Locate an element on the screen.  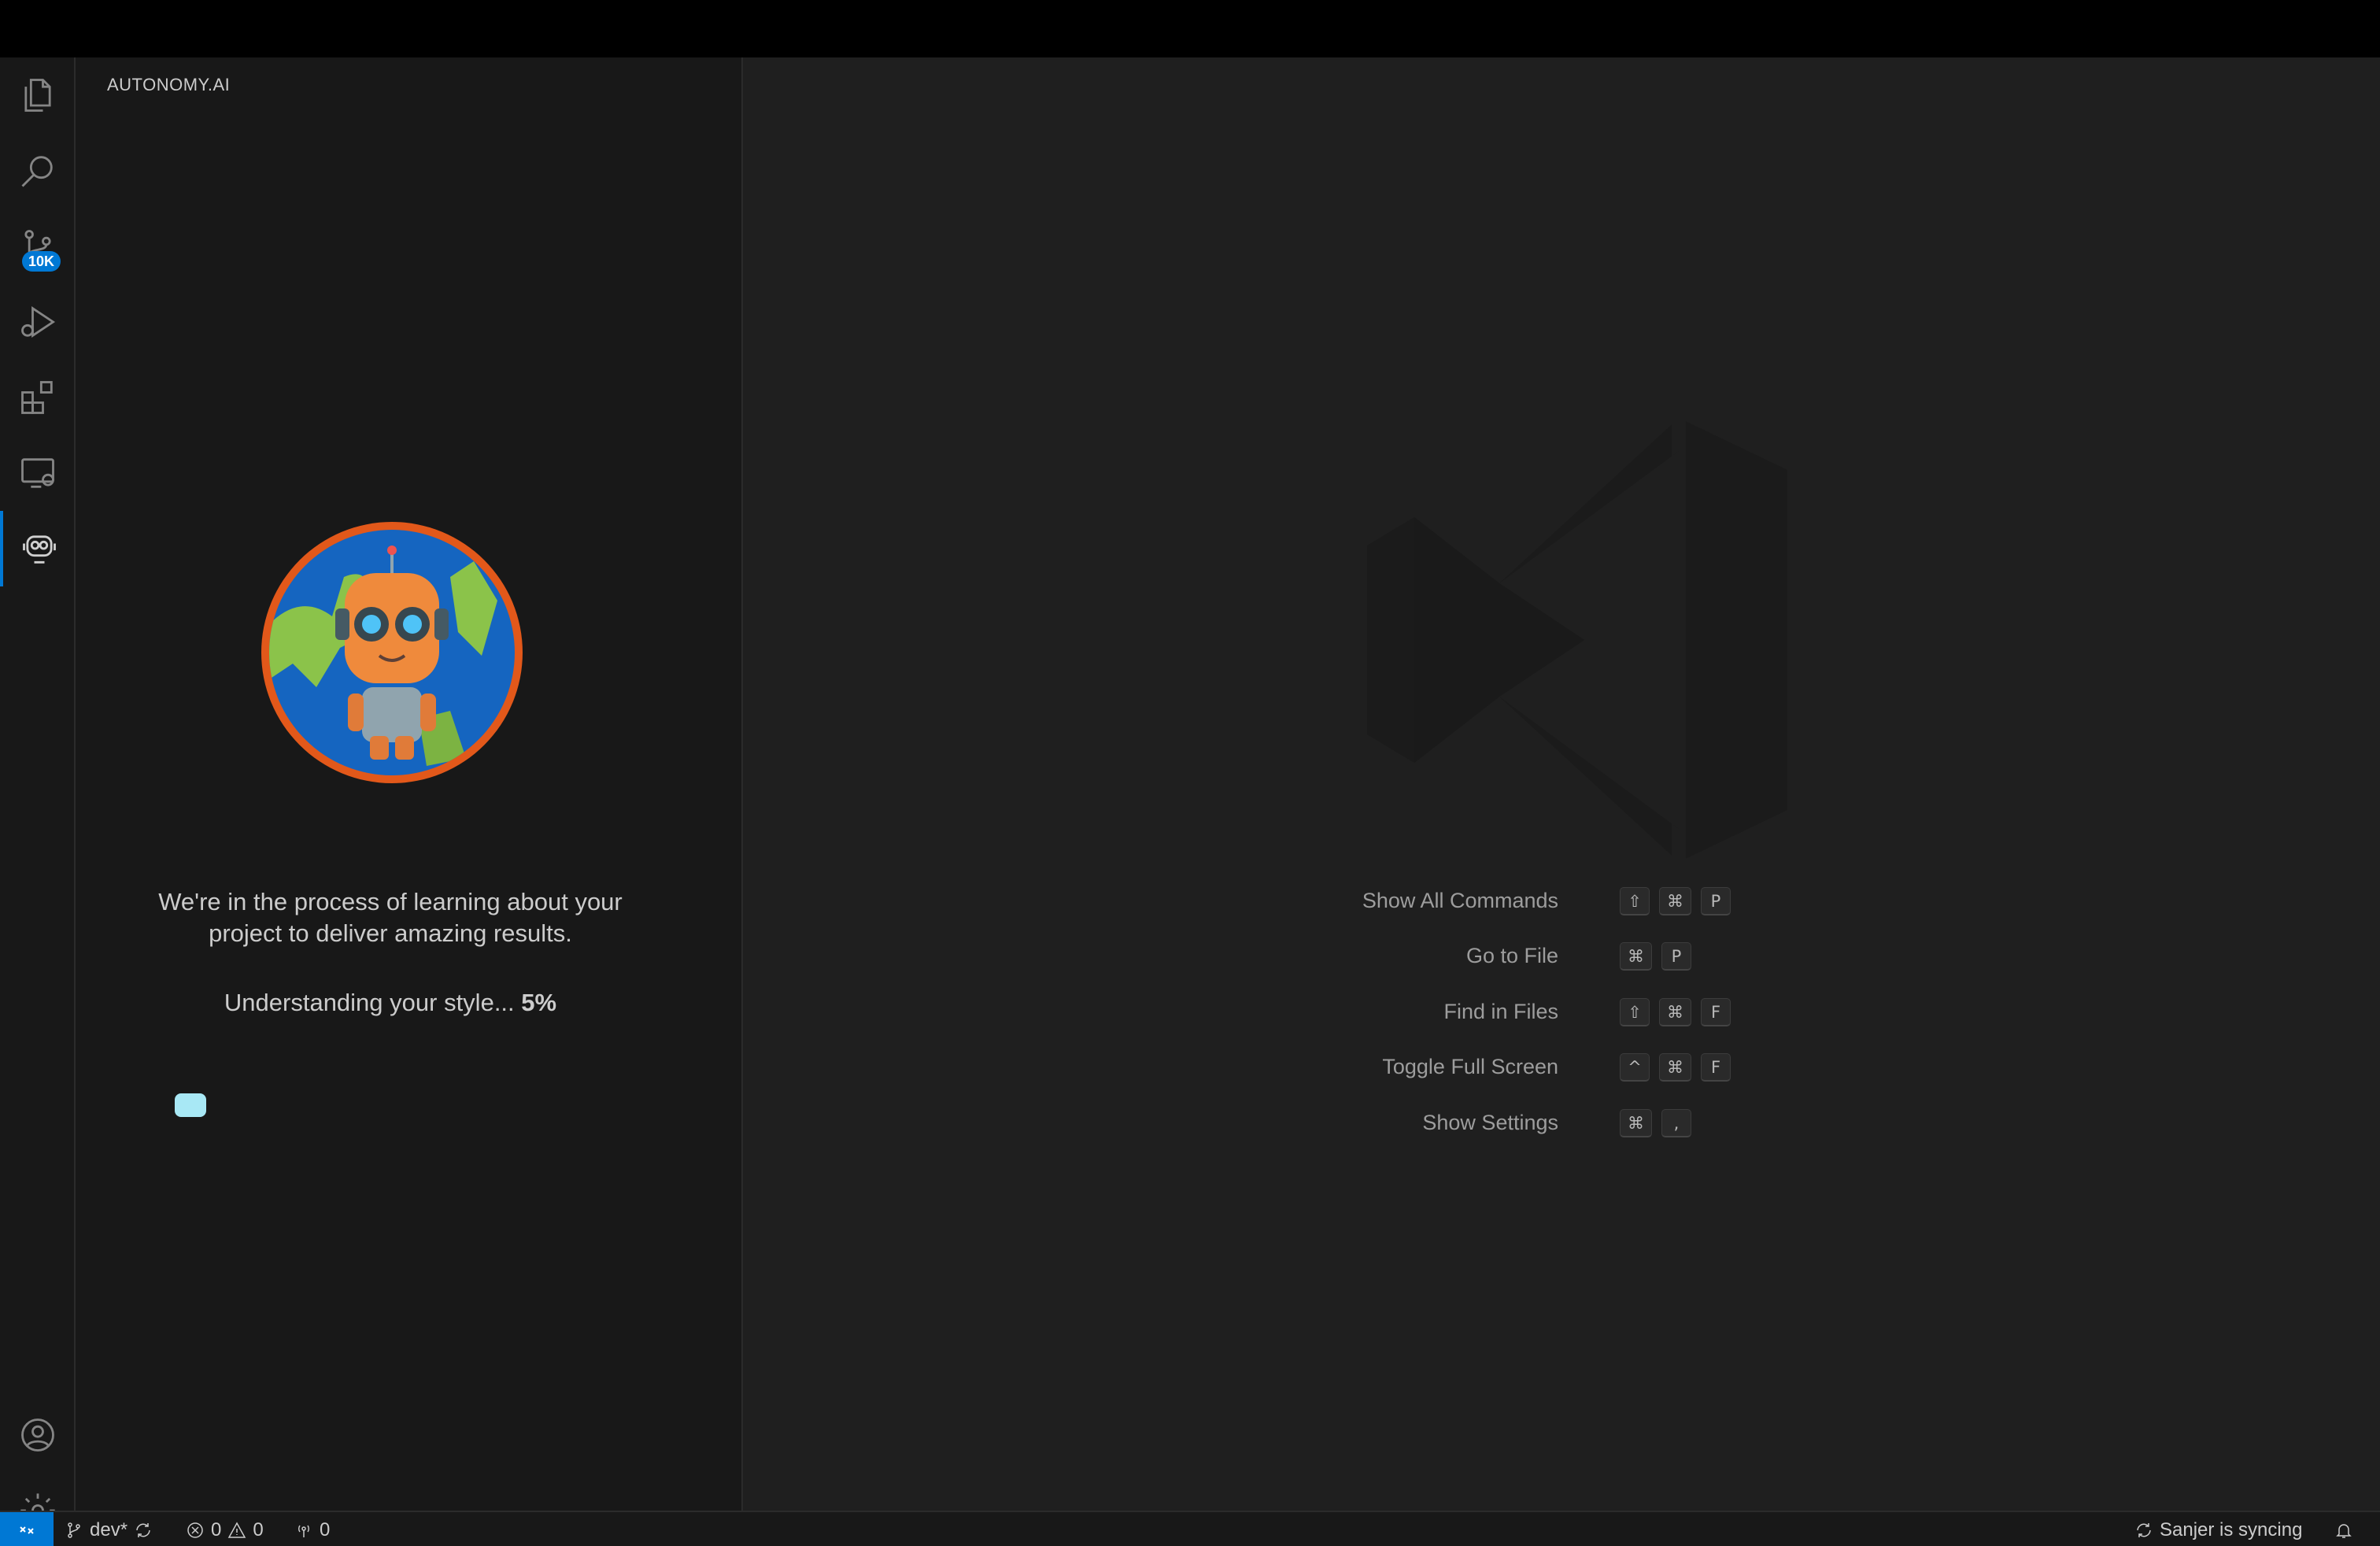
shortcut-show-all-commands: Show All Commands ⇧ ⌘ P is located at coordinates (1562, 903).